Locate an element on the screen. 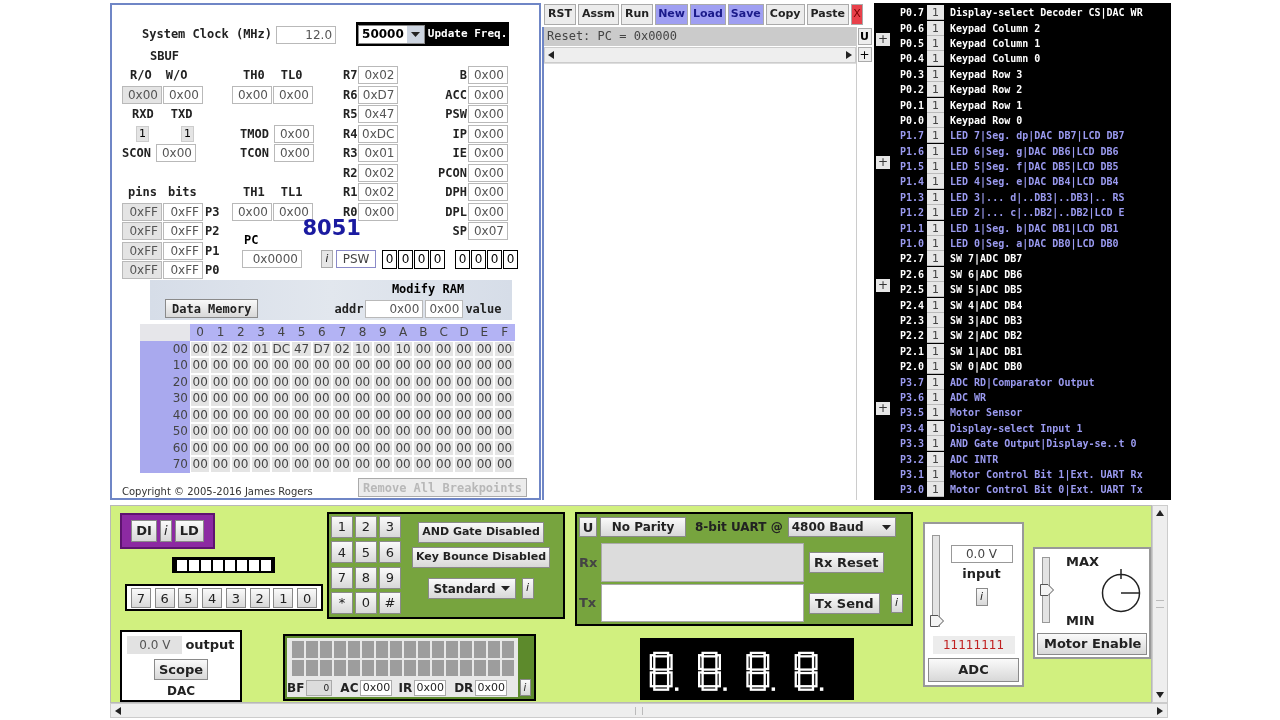  keypad-key: 4 is located at coordinates (342, 552).